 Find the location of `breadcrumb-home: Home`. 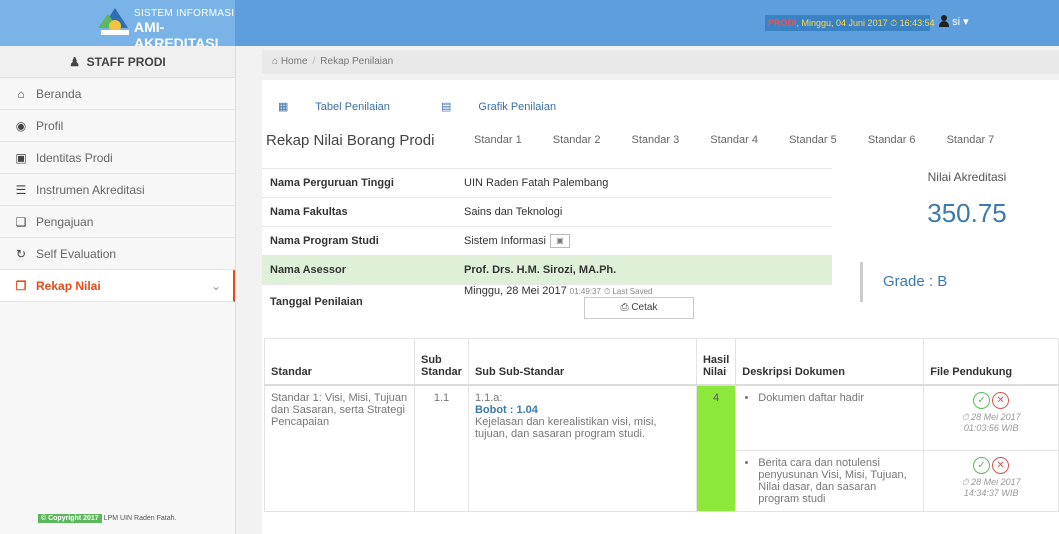

breadcrumb-home: Home is located at coordinates (294, 61).